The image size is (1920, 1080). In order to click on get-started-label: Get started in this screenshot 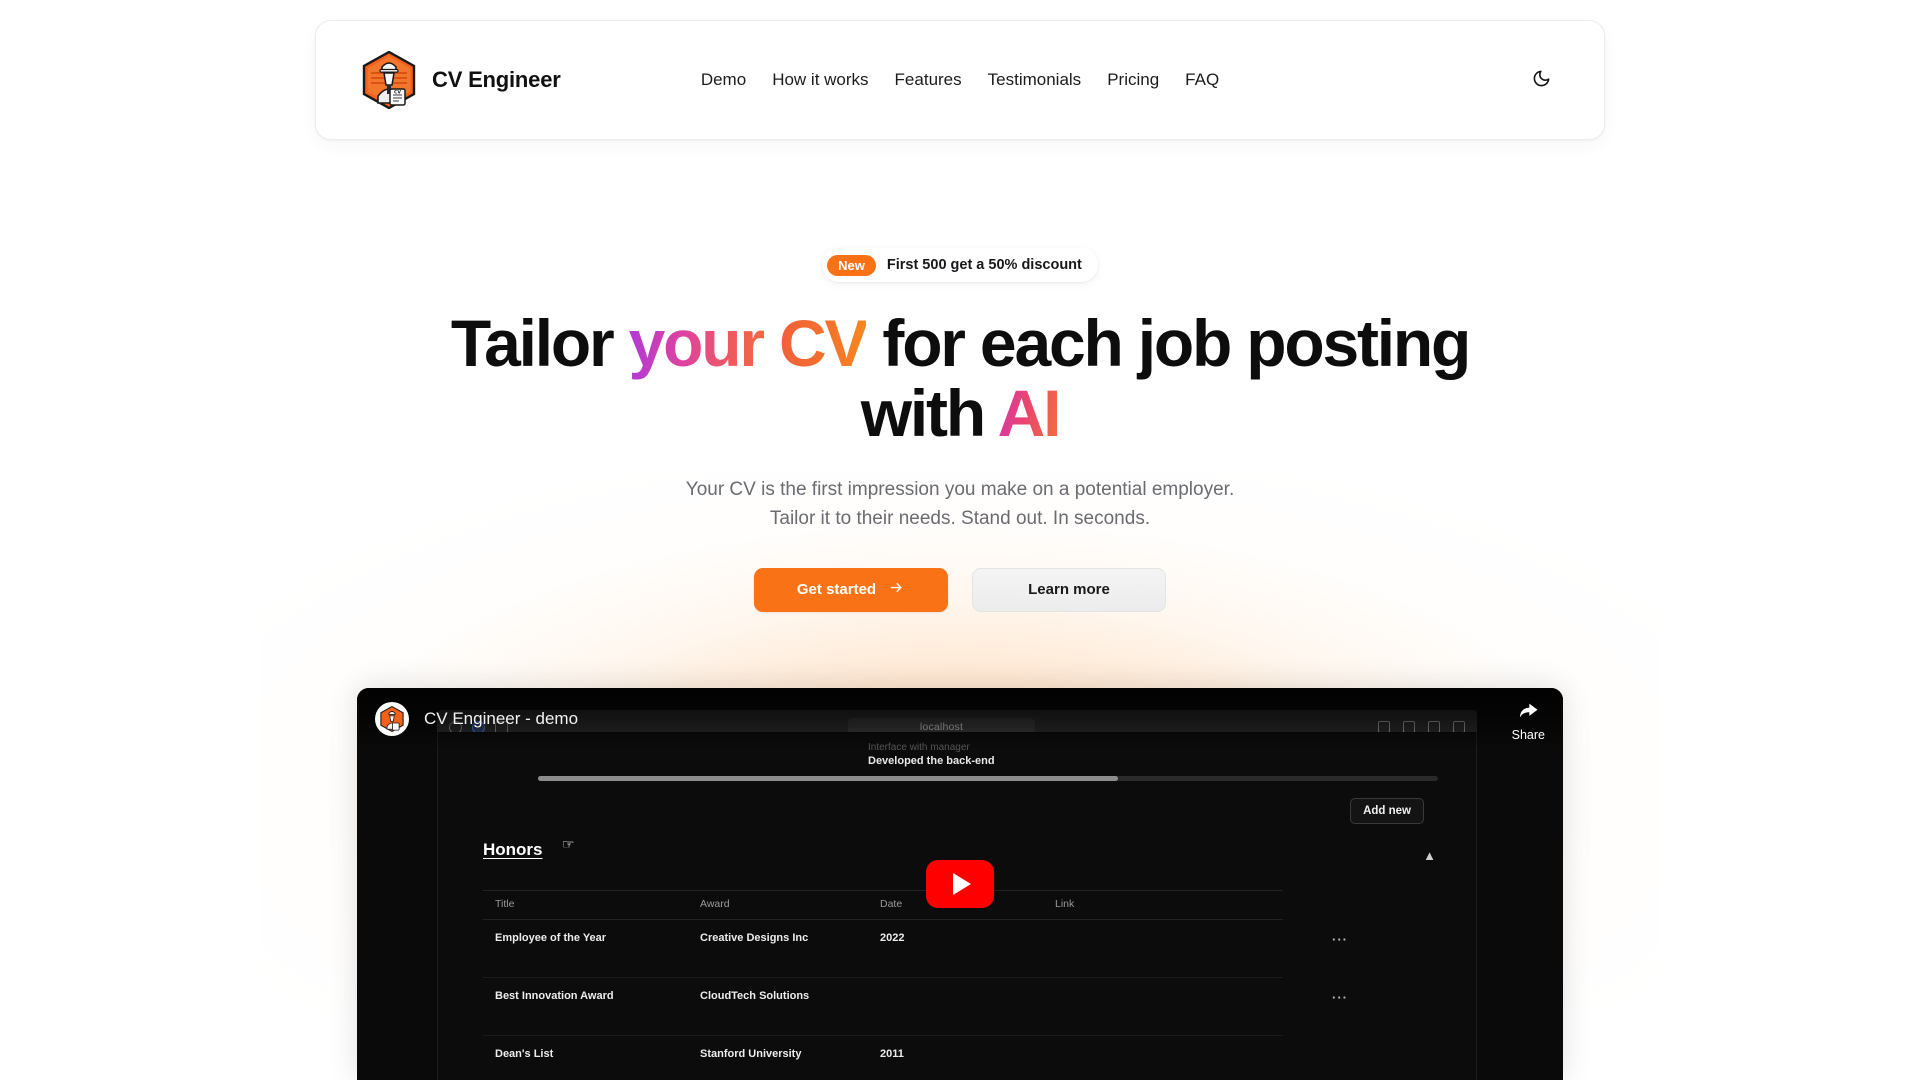, I will do `click(836, 590)`.